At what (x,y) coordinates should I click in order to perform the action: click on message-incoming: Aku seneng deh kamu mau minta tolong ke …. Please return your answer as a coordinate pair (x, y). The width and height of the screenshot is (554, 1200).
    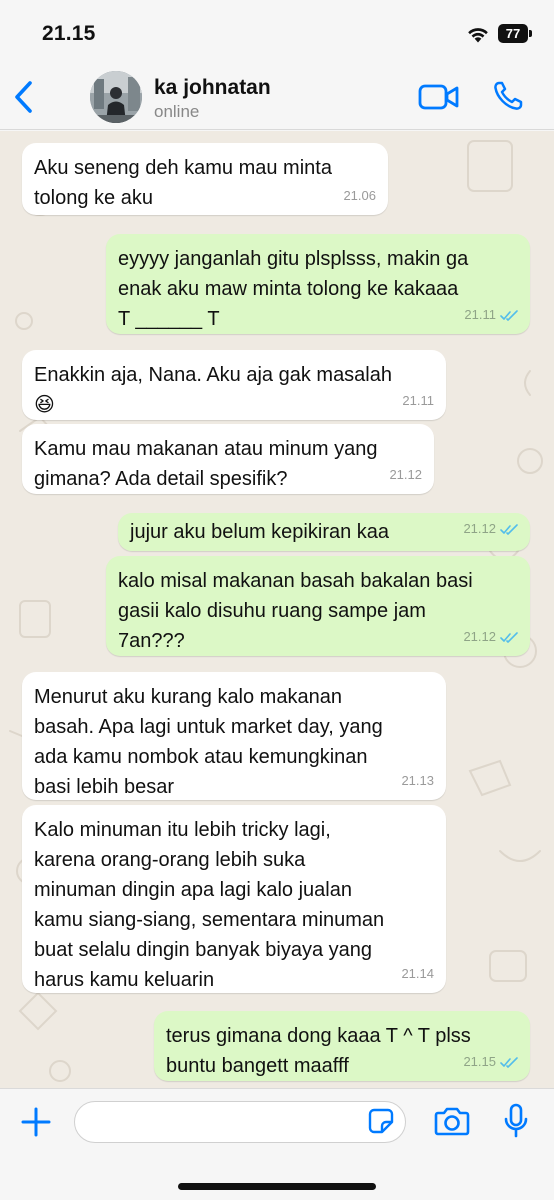
    Looking at the image, I should click on (205, 179).